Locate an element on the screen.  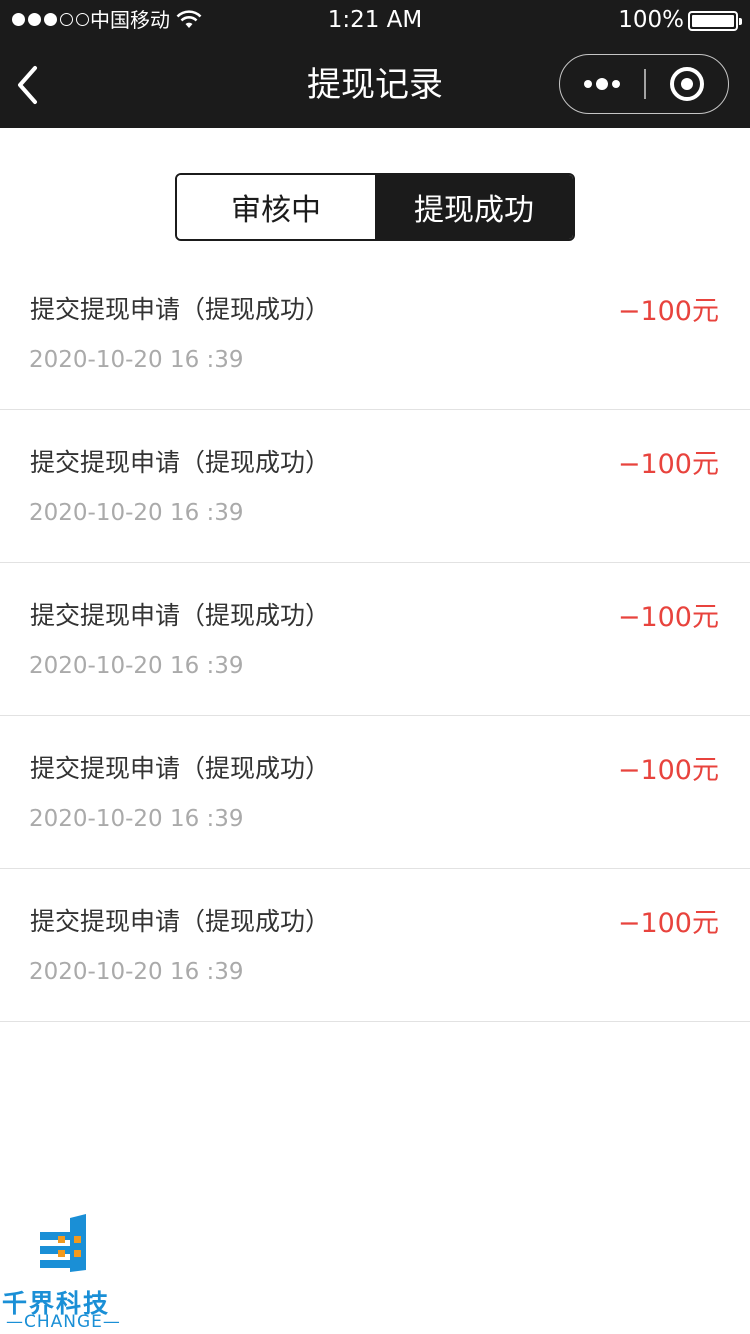
target-close-icon is located at coordinates (687, 83).